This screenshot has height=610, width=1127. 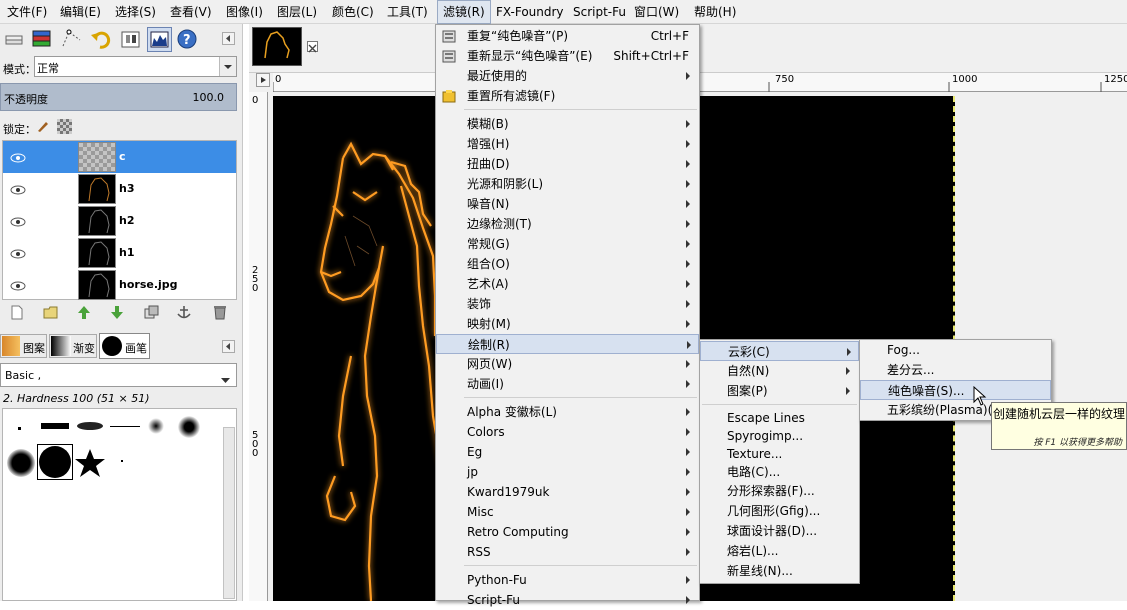 I want to click on lock-alpha-icon, so click(x=64, y=126).